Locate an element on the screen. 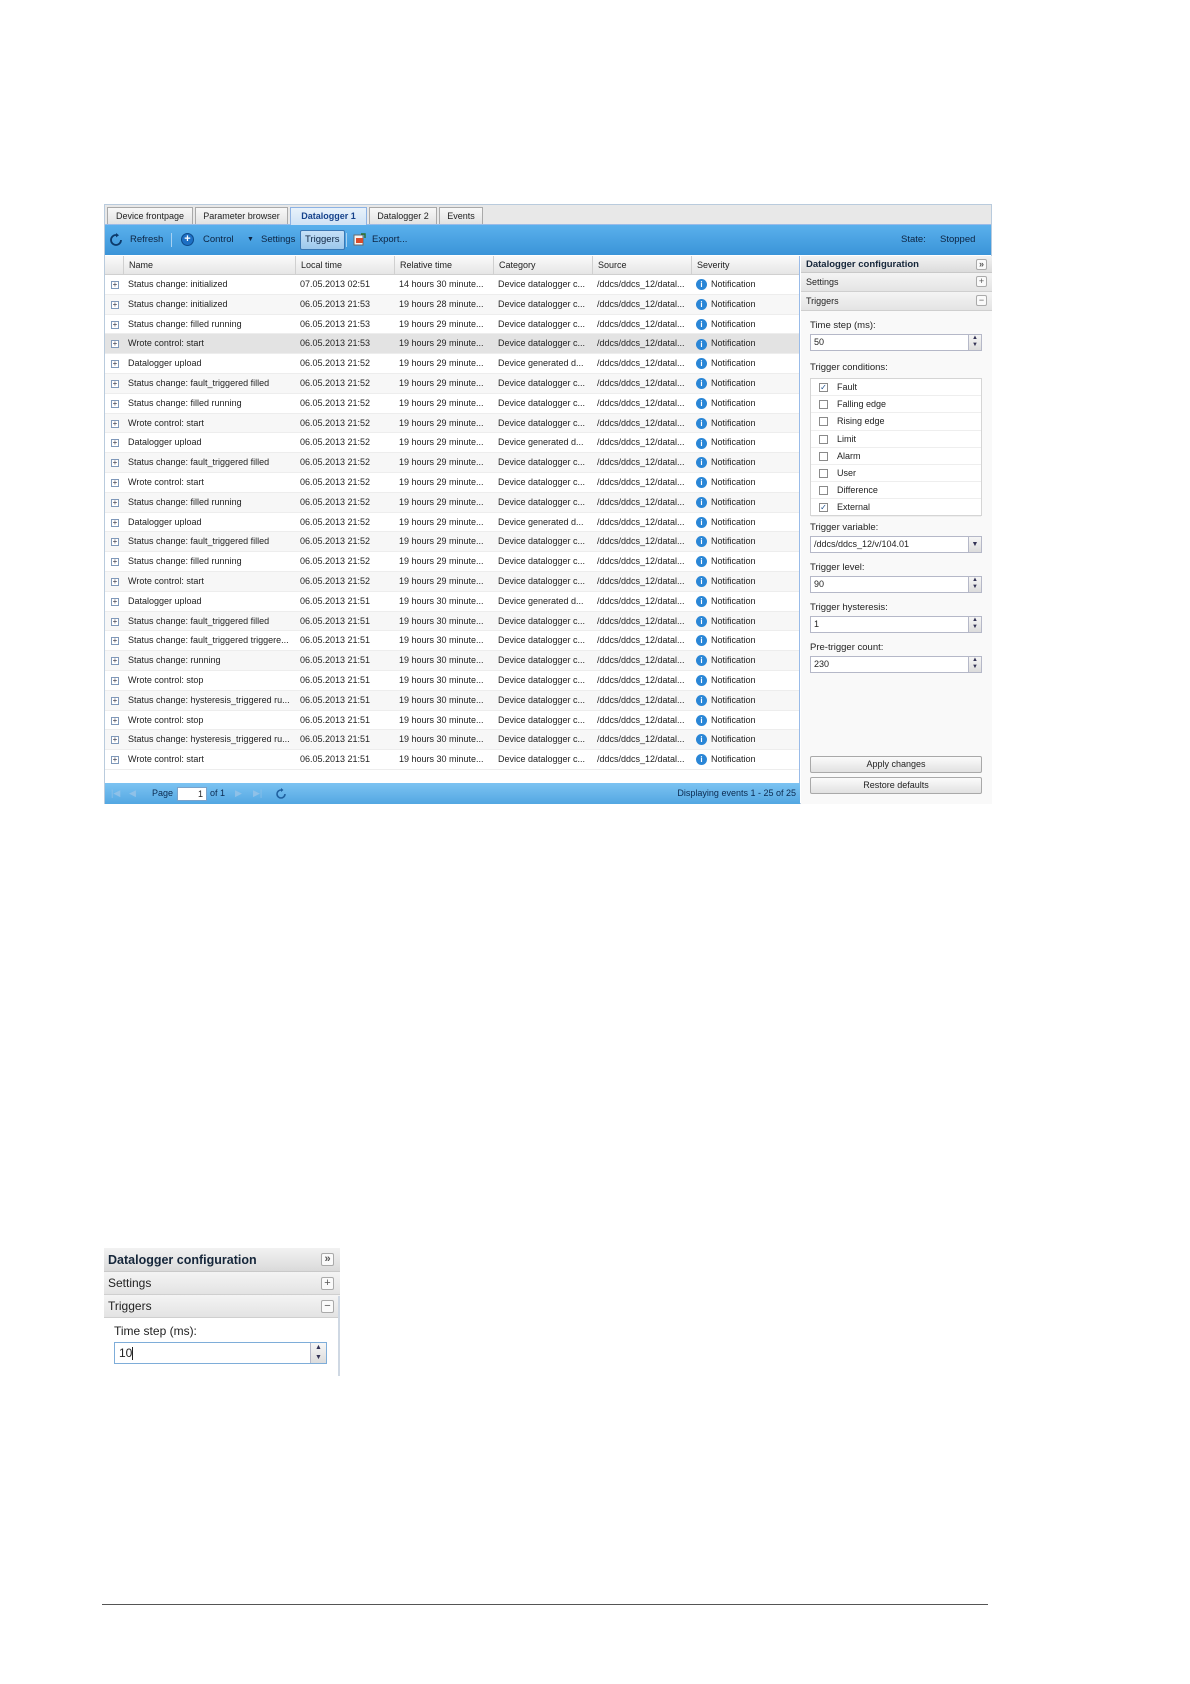  export-icon is located at coordinates (359, 240).